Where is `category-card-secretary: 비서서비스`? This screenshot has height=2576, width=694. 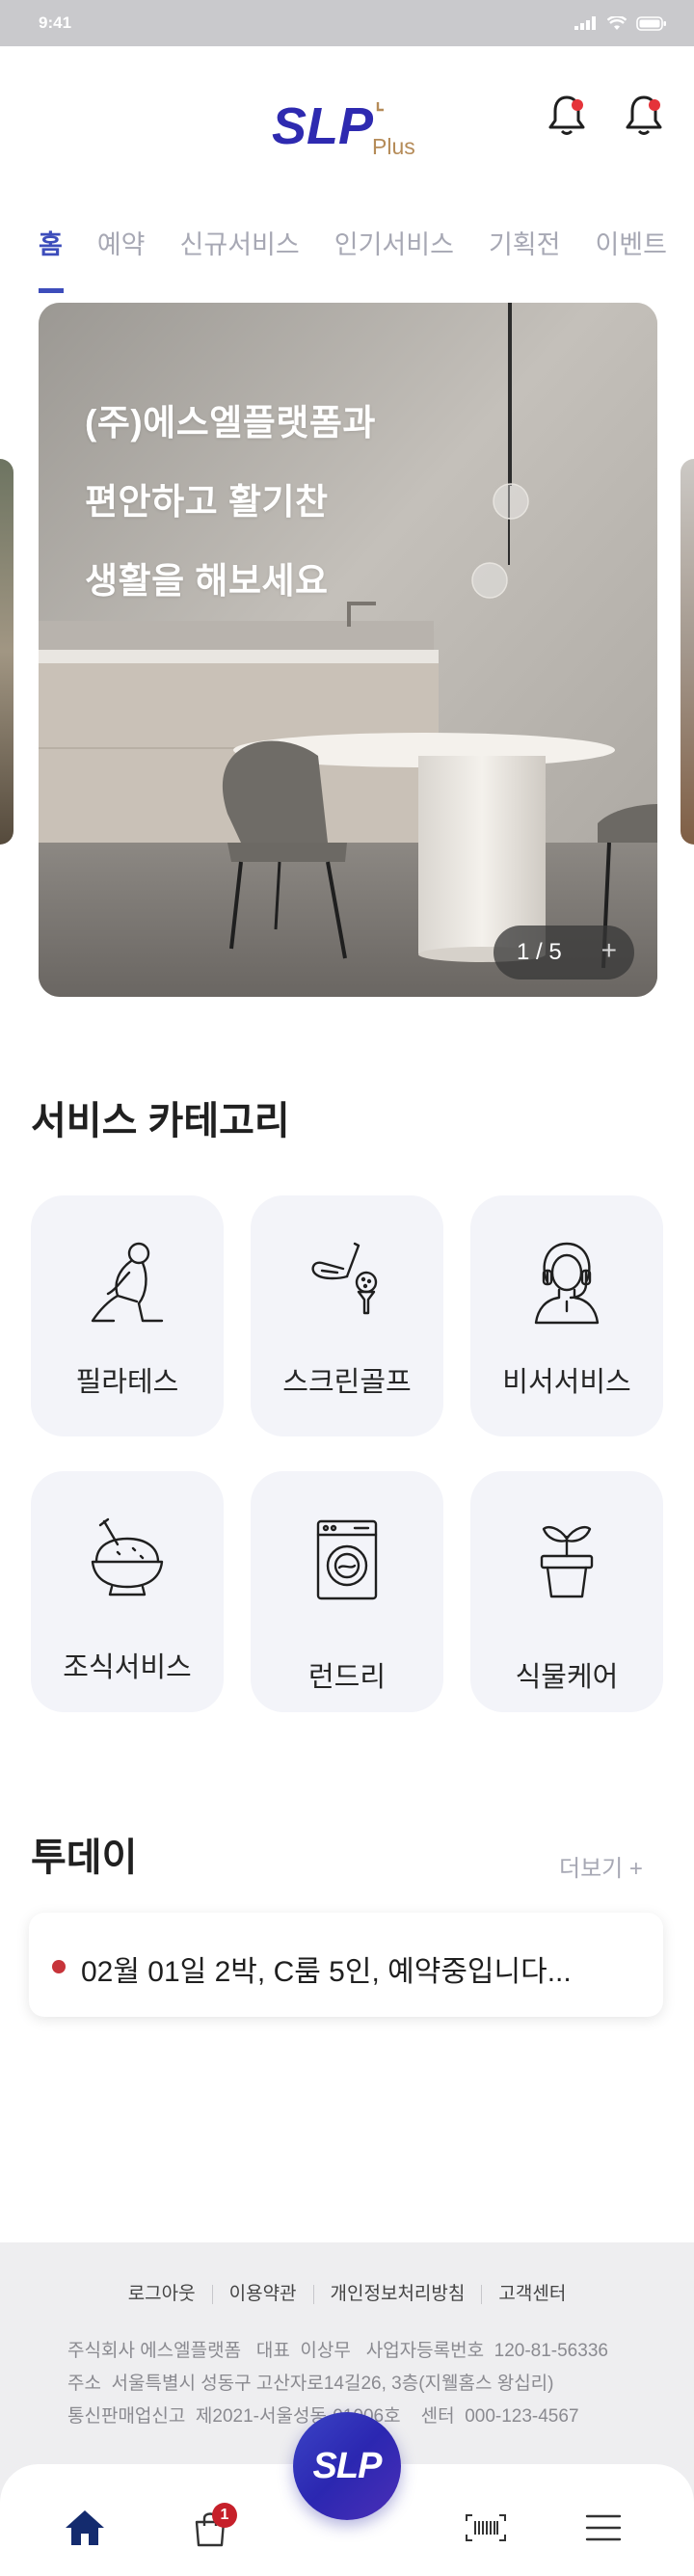
category-card-secretary: 비서서비스 is located at coordinates (566, 1316).